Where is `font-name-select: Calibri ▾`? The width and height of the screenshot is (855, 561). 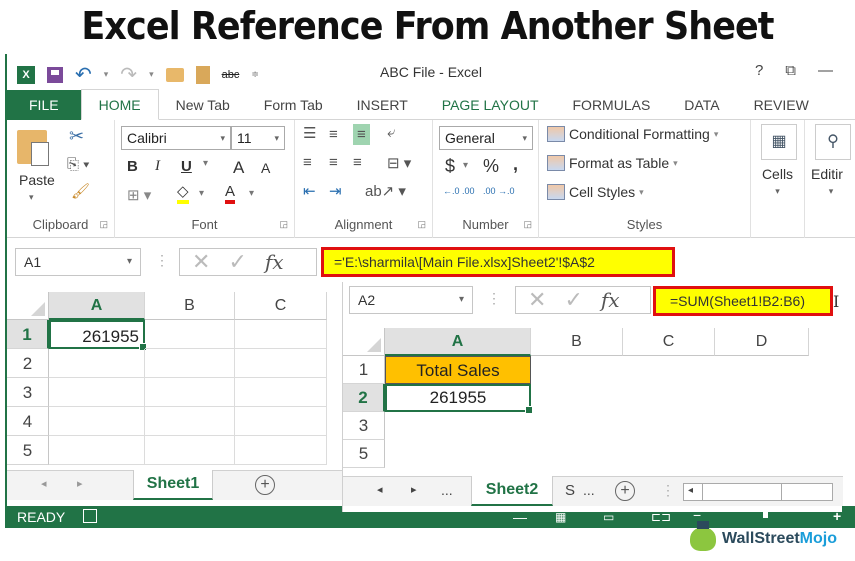
font-name-select: Calibri ▾ is located at coordinates (176, 138).